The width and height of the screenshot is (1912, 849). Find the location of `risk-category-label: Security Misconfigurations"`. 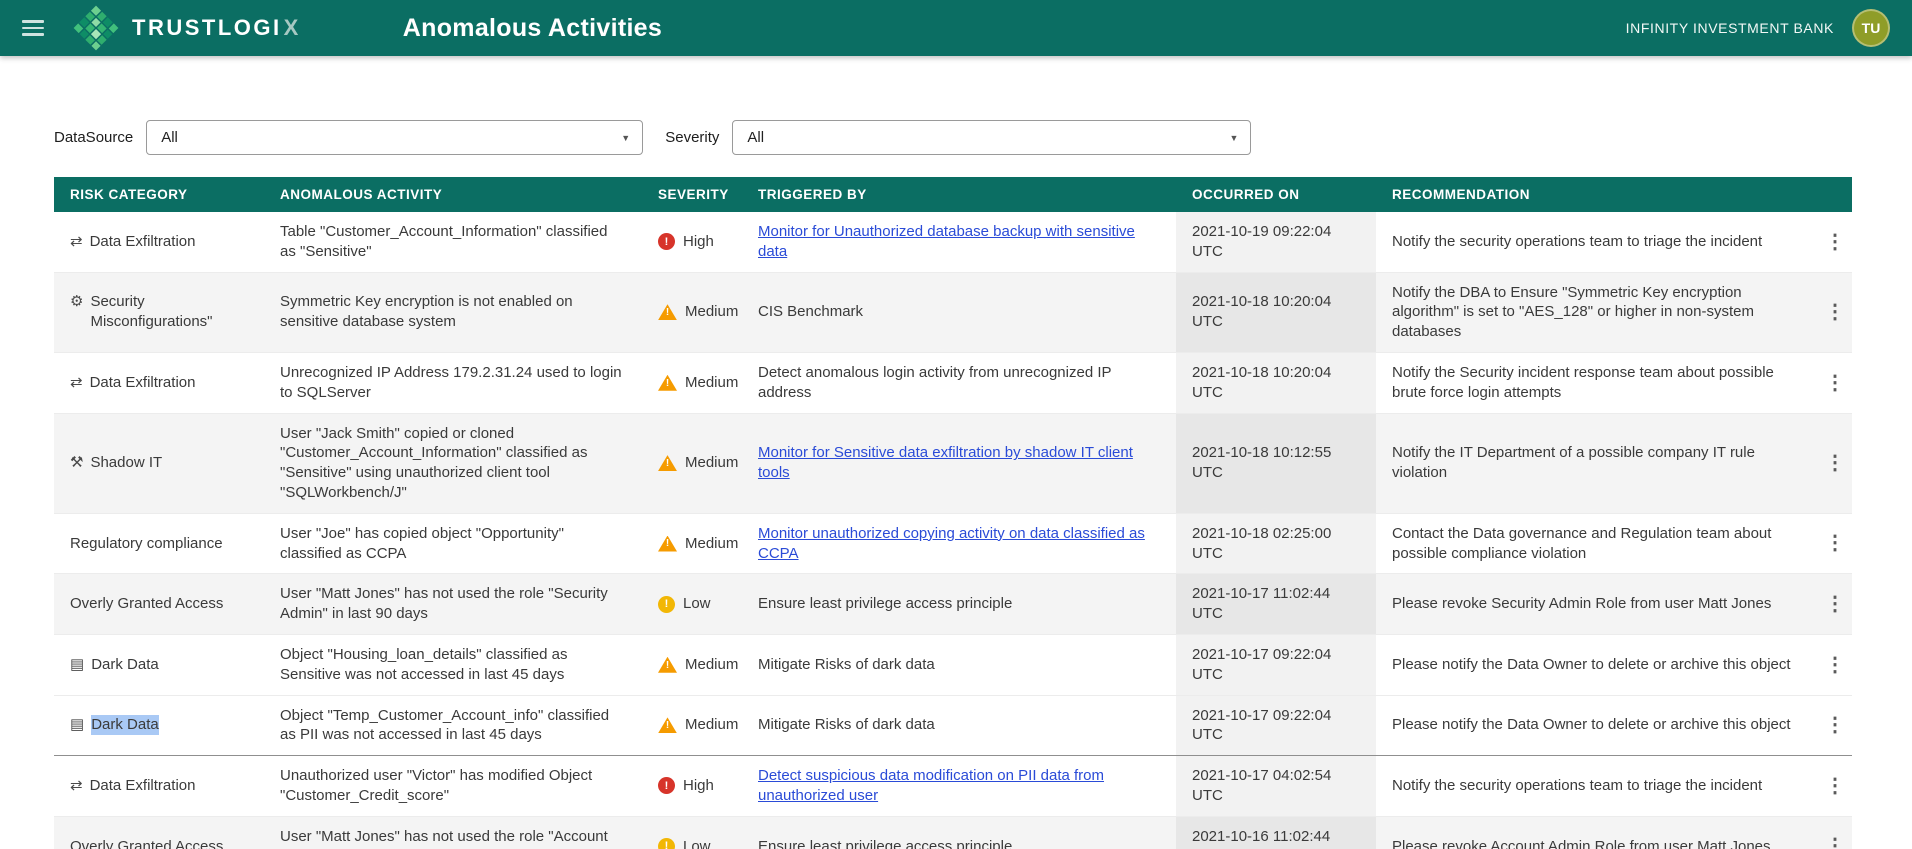

risk-category-label: Security Misconfigurations" is located at coordinates (151, 312).